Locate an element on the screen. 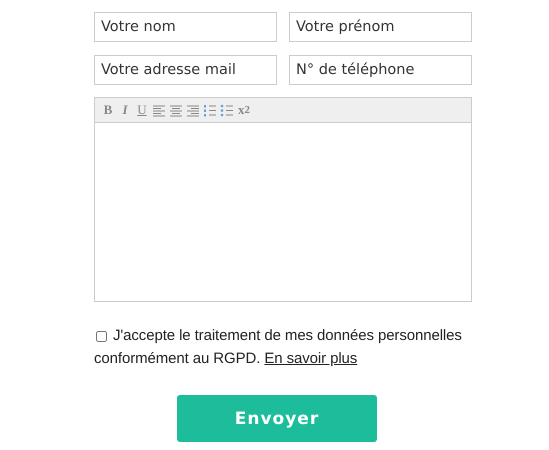 This screenshot has width=549, height=450. format-button: B is located at coordinates (108, 110).